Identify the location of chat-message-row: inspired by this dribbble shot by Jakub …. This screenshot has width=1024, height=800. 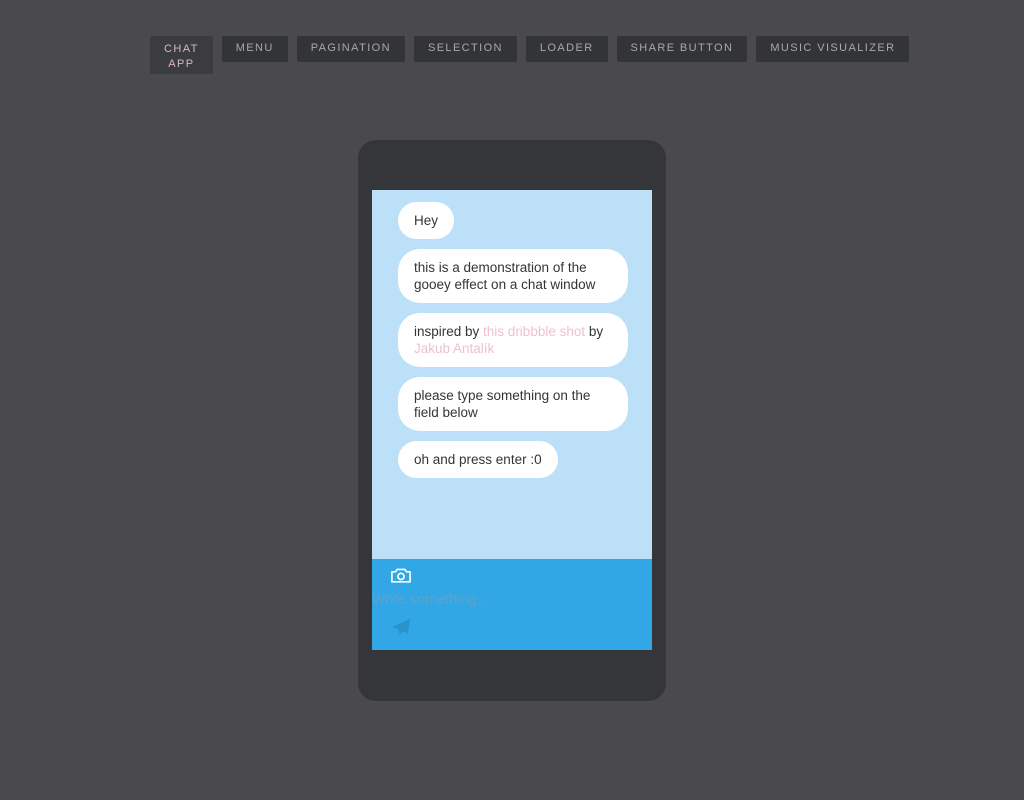
(518, 340).